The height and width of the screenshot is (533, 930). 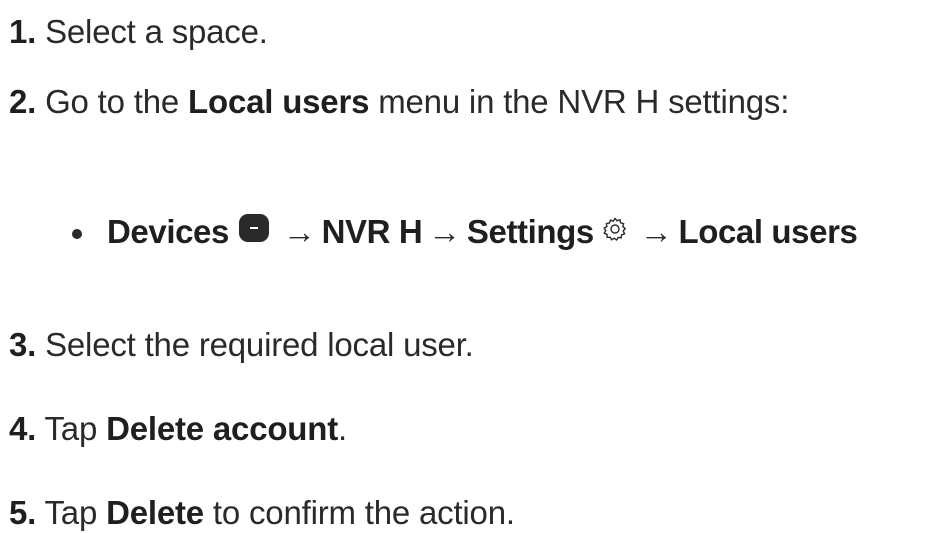 What do you see at coordinates (253, 228) in the screenshot?
I see `devices-icon` at bounding box center [253, 228].